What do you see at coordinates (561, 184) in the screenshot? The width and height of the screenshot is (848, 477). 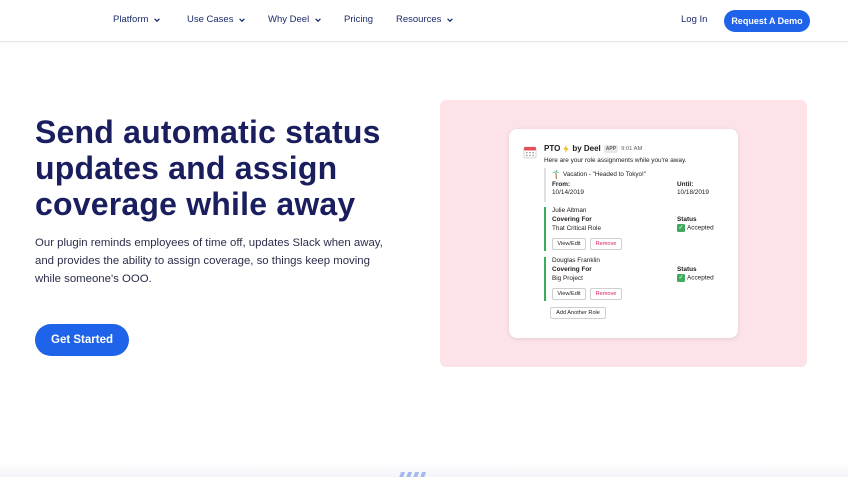 I see `from-label: From:` at bounding box center [561, 184].